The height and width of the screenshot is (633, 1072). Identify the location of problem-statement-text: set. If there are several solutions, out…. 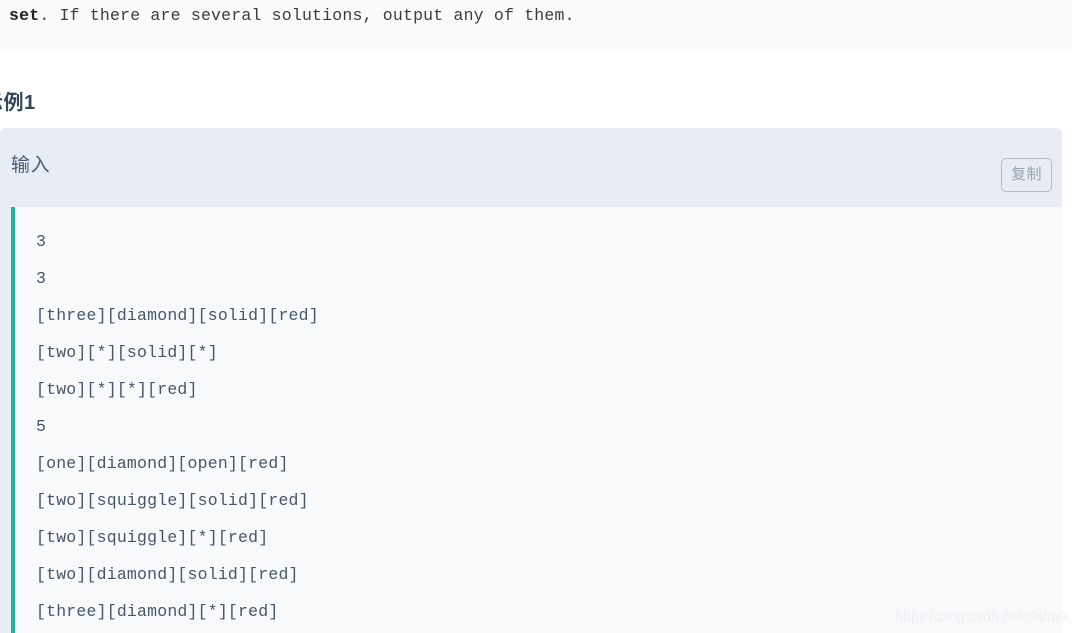
(292, 16).